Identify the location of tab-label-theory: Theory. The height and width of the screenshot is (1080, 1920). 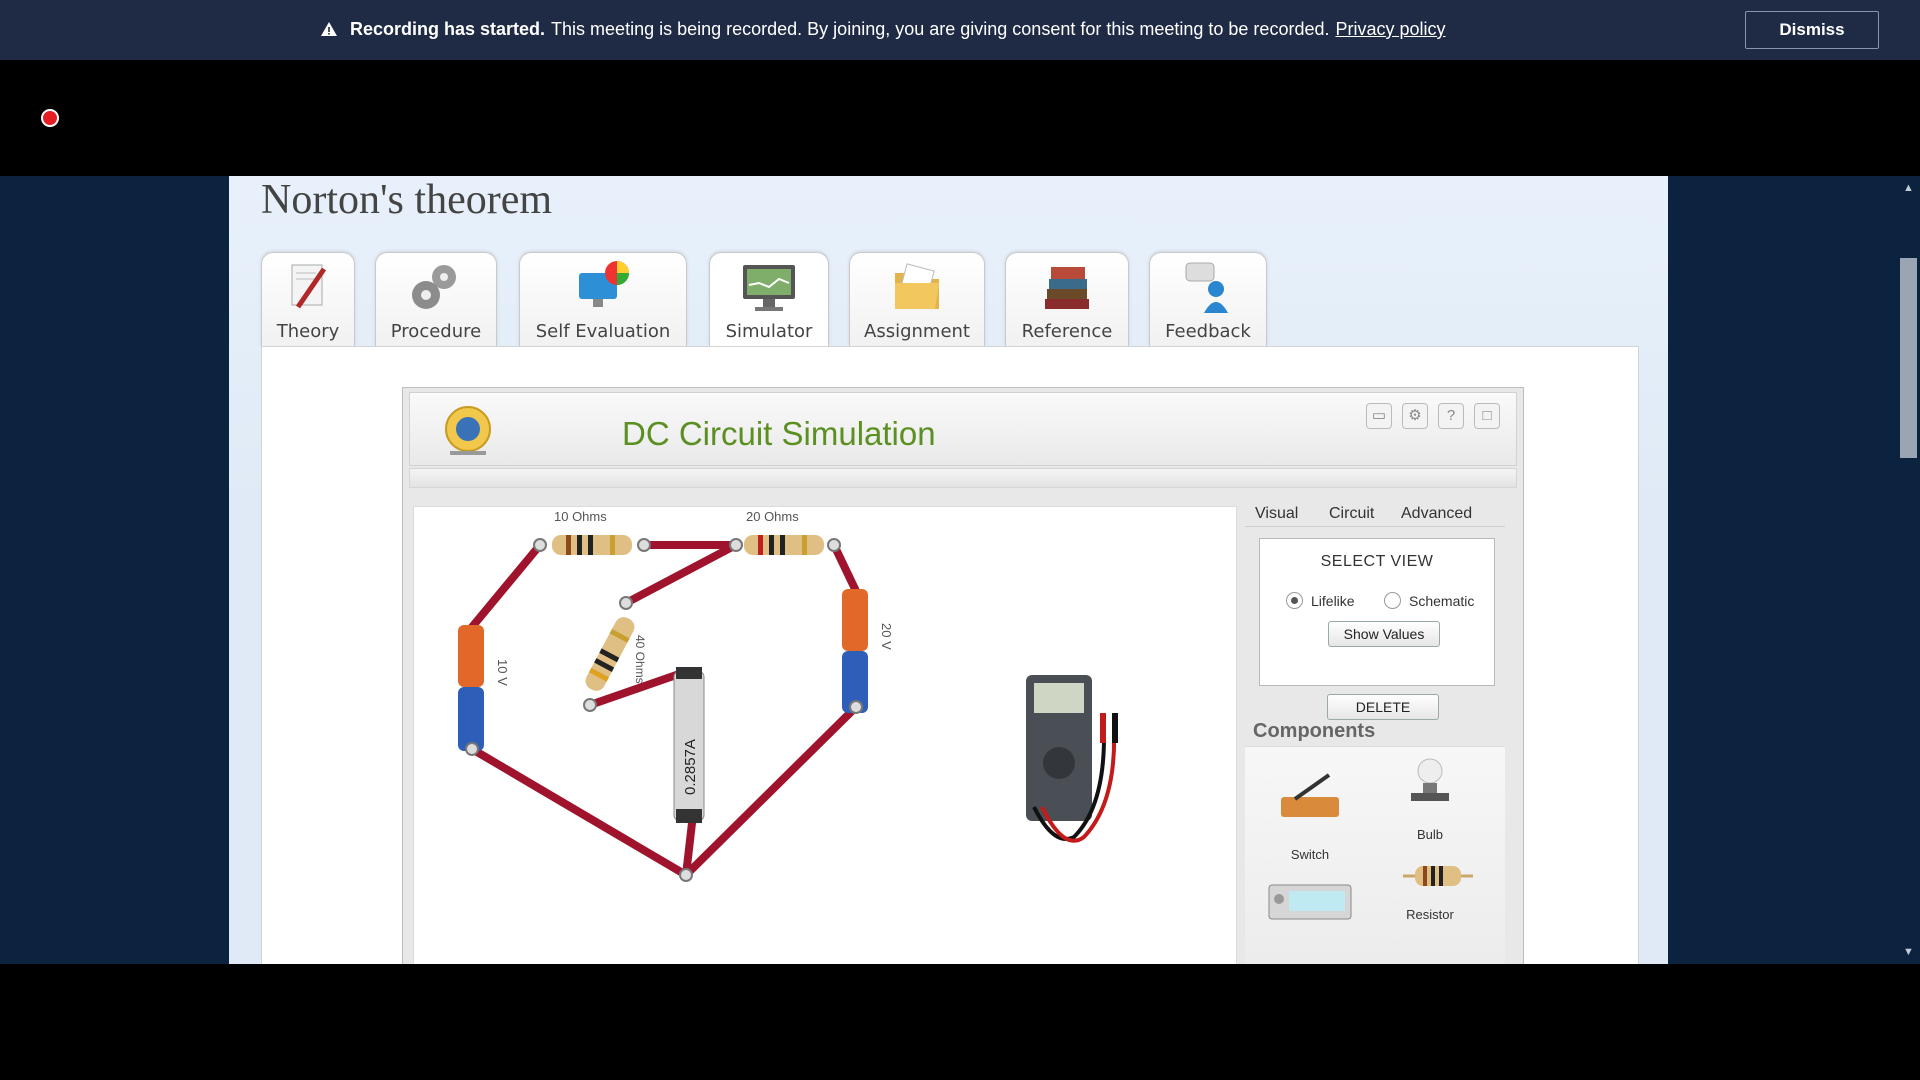
(308, 331).